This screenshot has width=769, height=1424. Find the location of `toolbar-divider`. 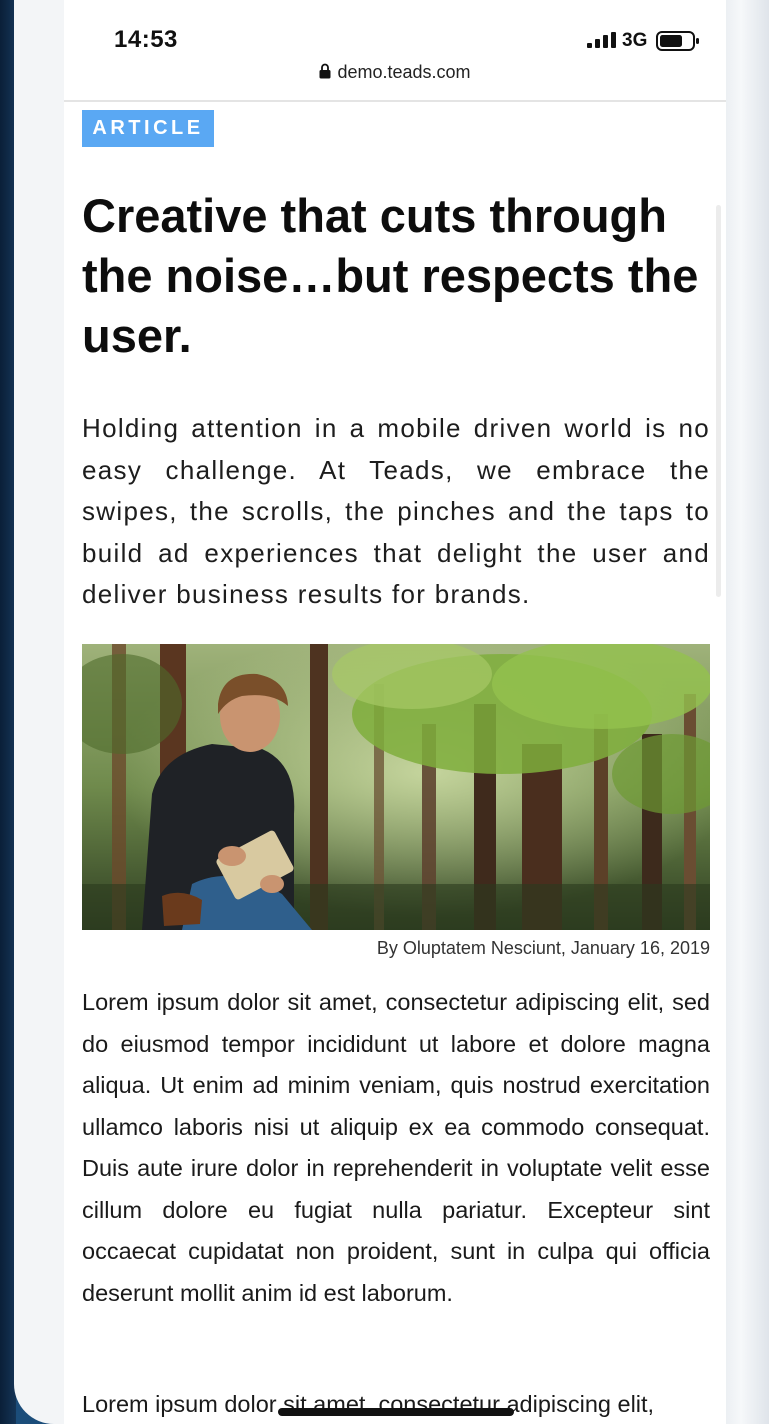

toolbar-divider is located at coordinates (395, 101).